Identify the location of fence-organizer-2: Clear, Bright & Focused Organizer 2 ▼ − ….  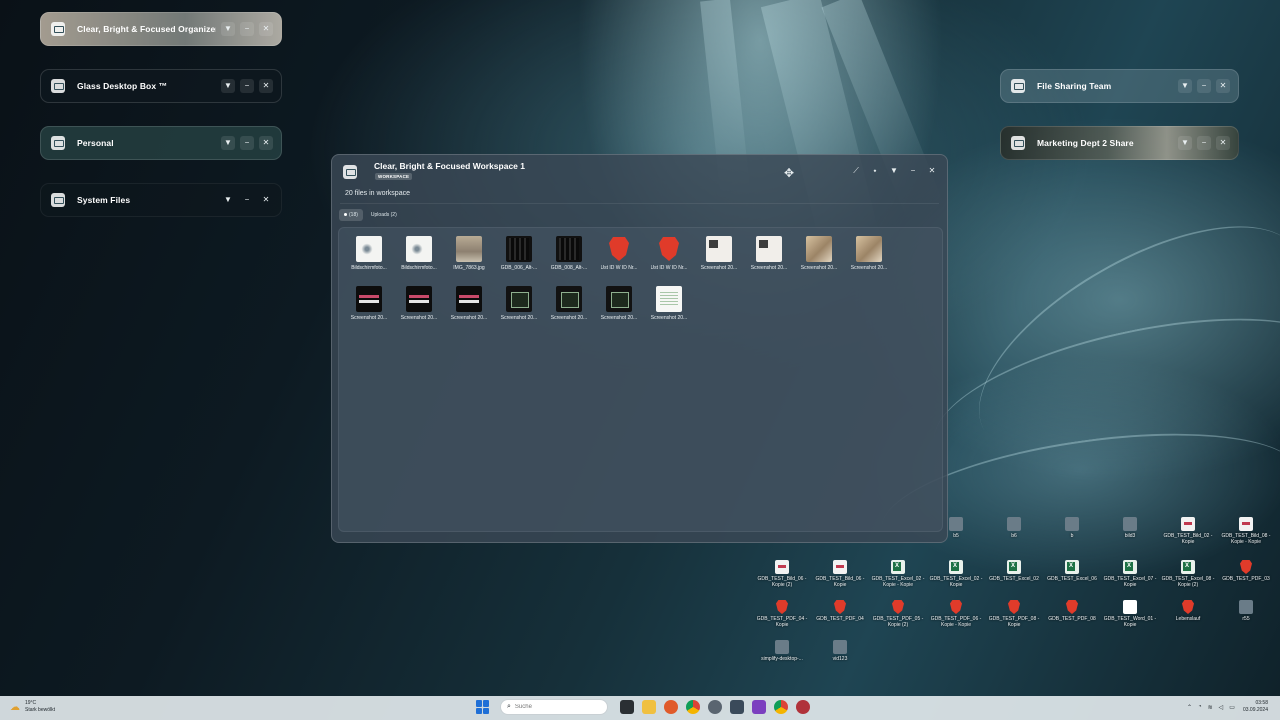
(161, 29).